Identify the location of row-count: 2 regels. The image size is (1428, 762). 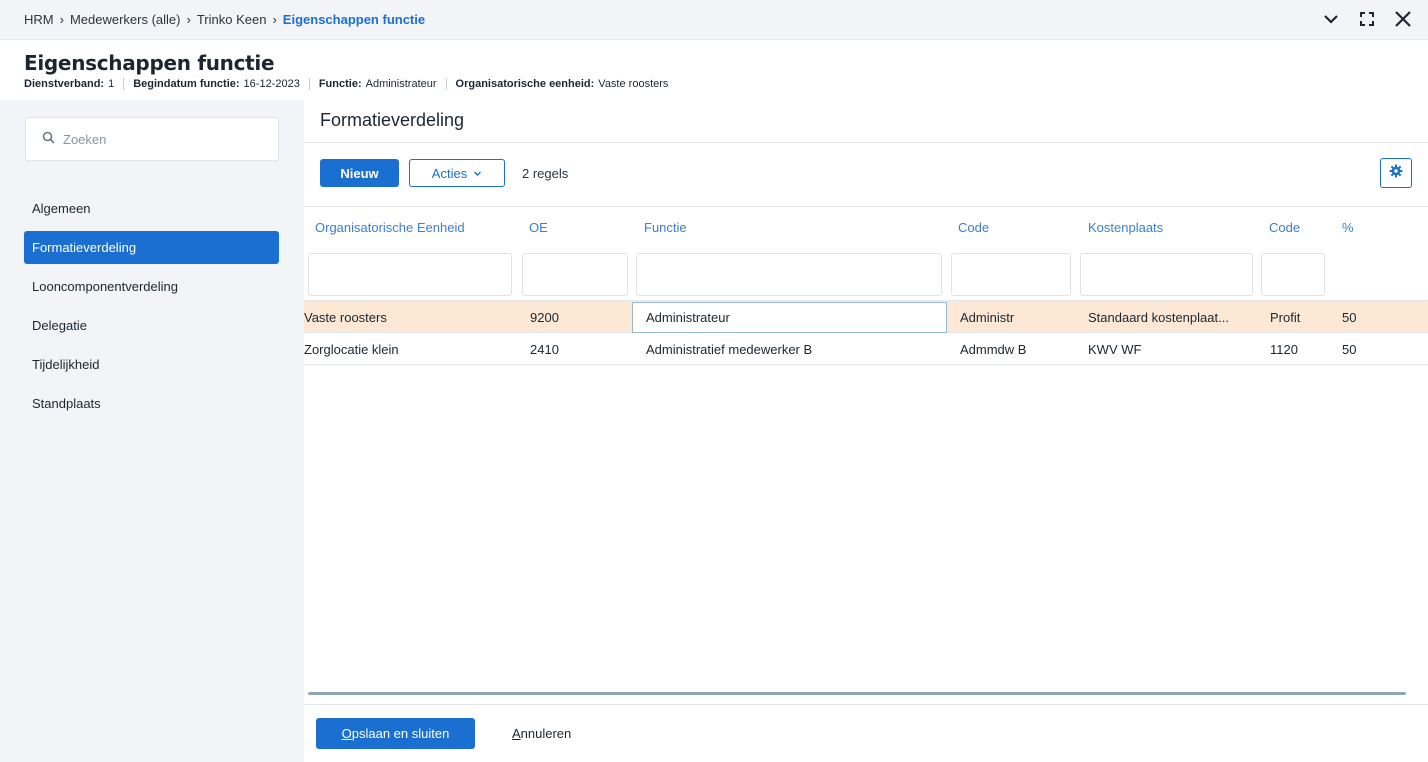
(545, 173).